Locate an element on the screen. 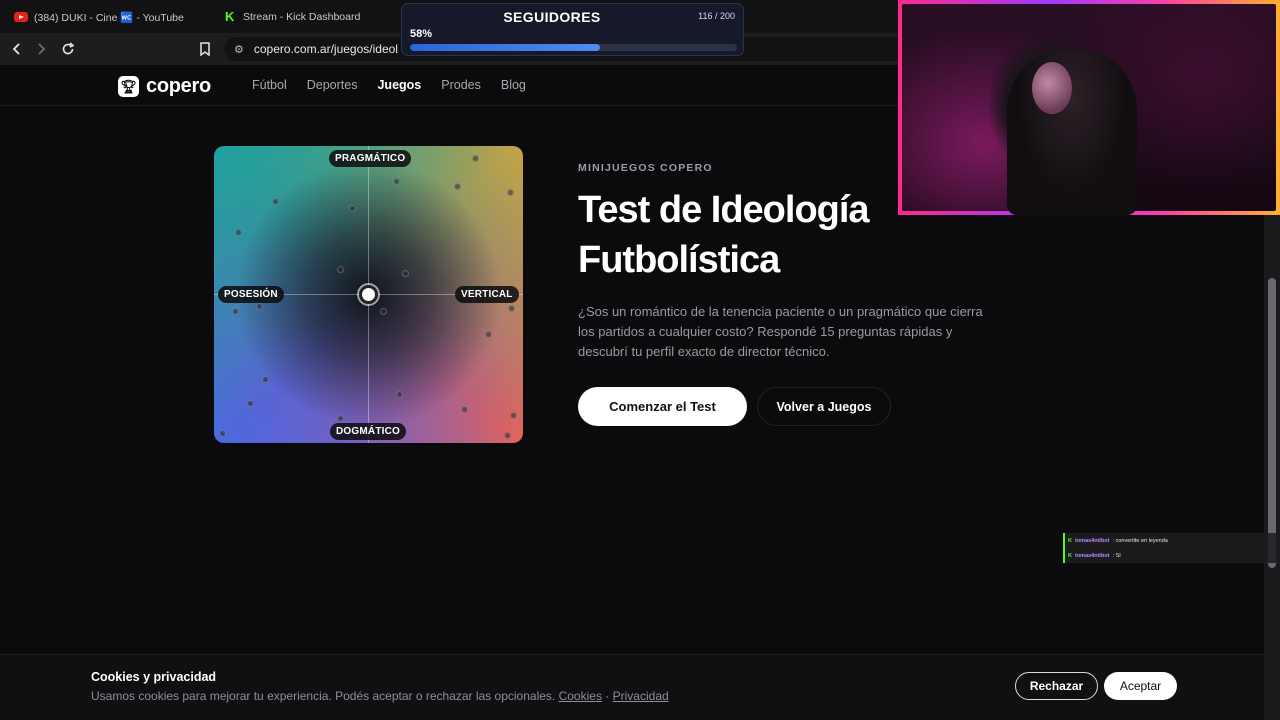 The width and height of the screenshot is (1280, 720). brand-name: copero is located at coordinates (178, 86).